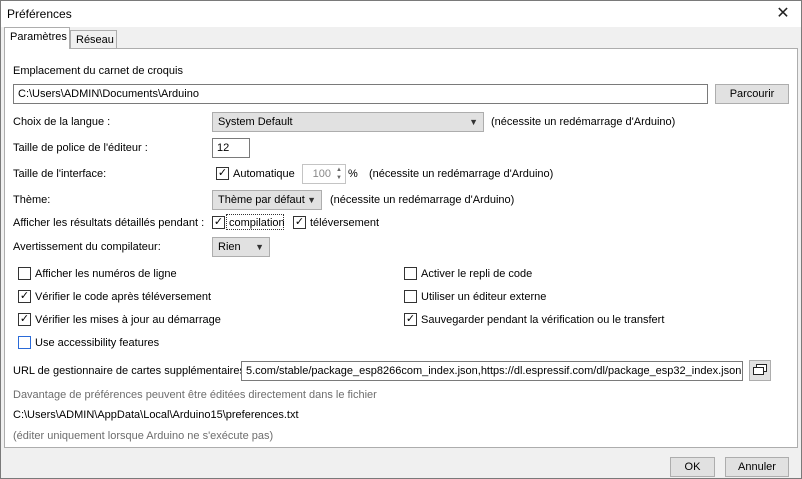 Image resolution: width=802 pixels, height=479 pixels. What do you see at coordinates (93, 40) in the screenshot?
I see `tab-reseau: Réseau` at bounding box center [93, 40].